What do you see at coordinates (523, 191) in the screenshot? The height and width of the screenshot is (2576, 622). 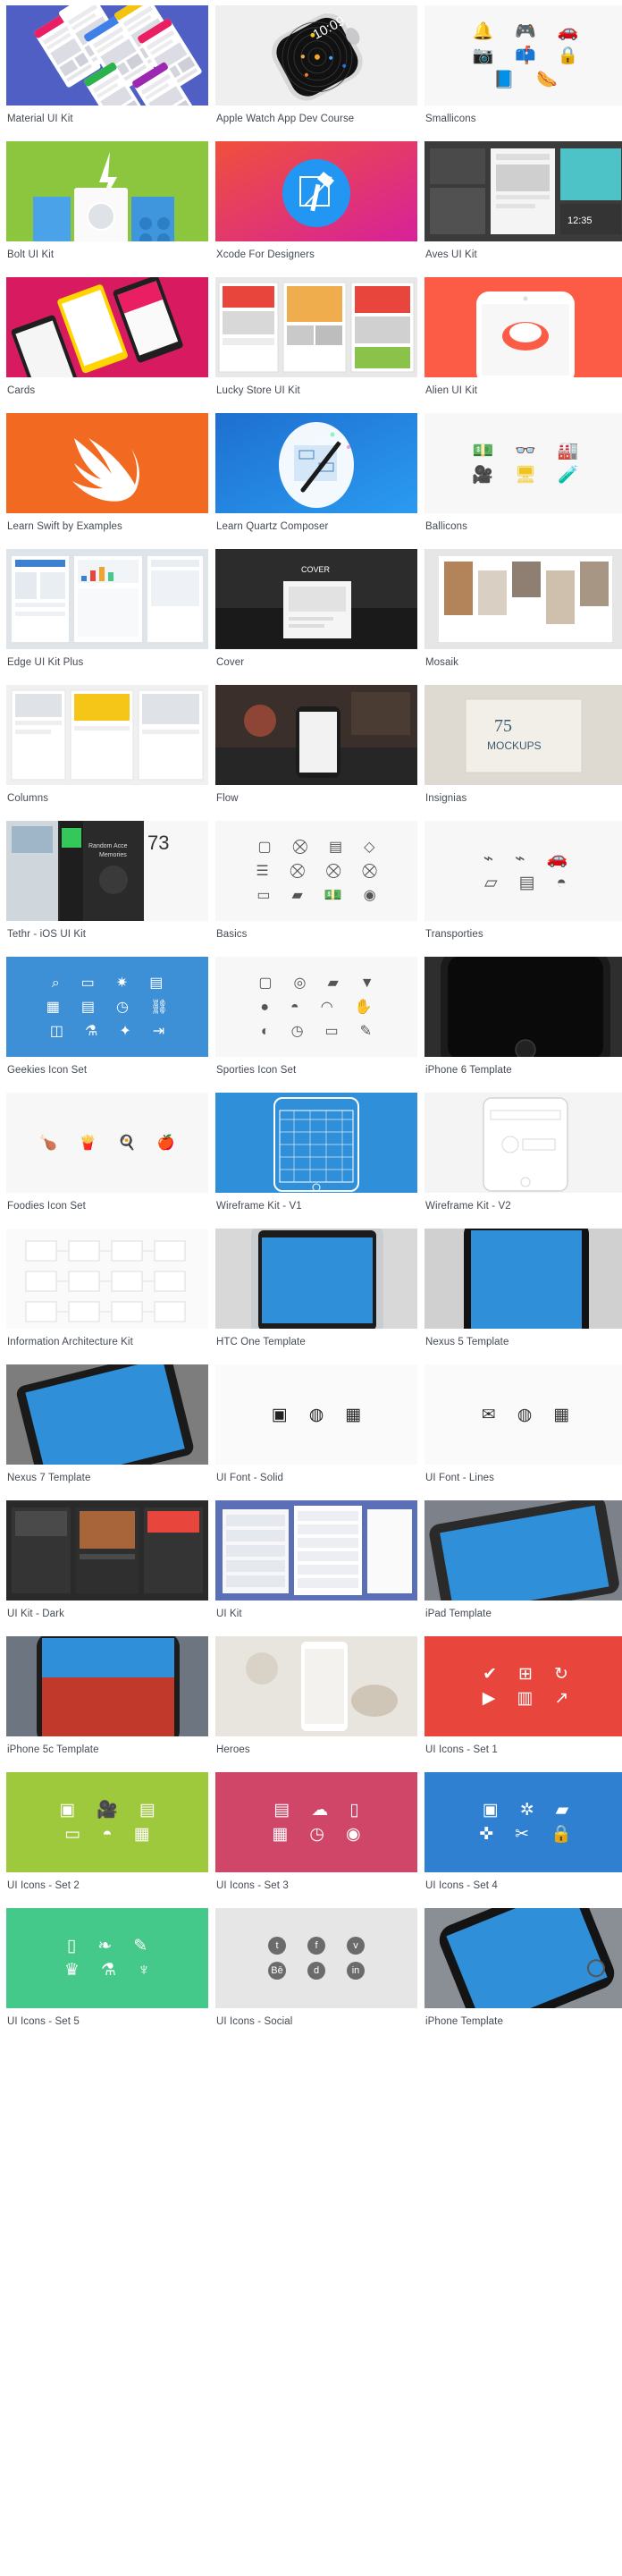 I see `item-thumbnail: 12:35` at bounding box center [523, 191].